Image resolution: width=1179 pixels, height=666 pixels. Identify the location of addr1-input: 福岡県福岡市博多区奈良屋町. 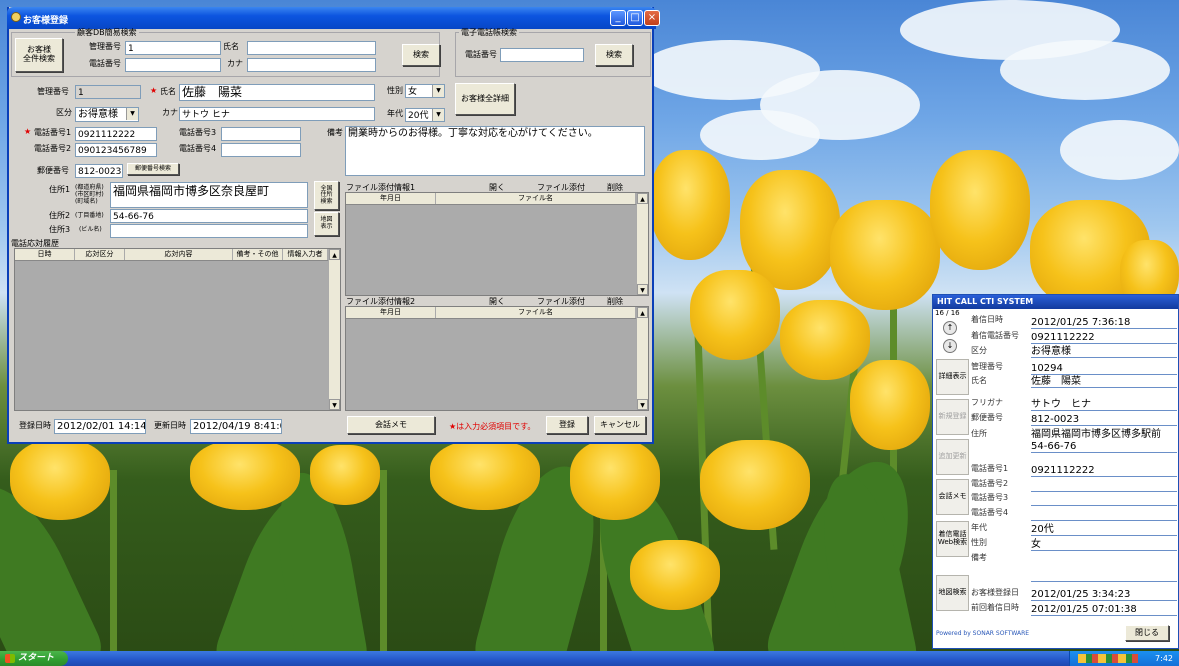
(209, 195).